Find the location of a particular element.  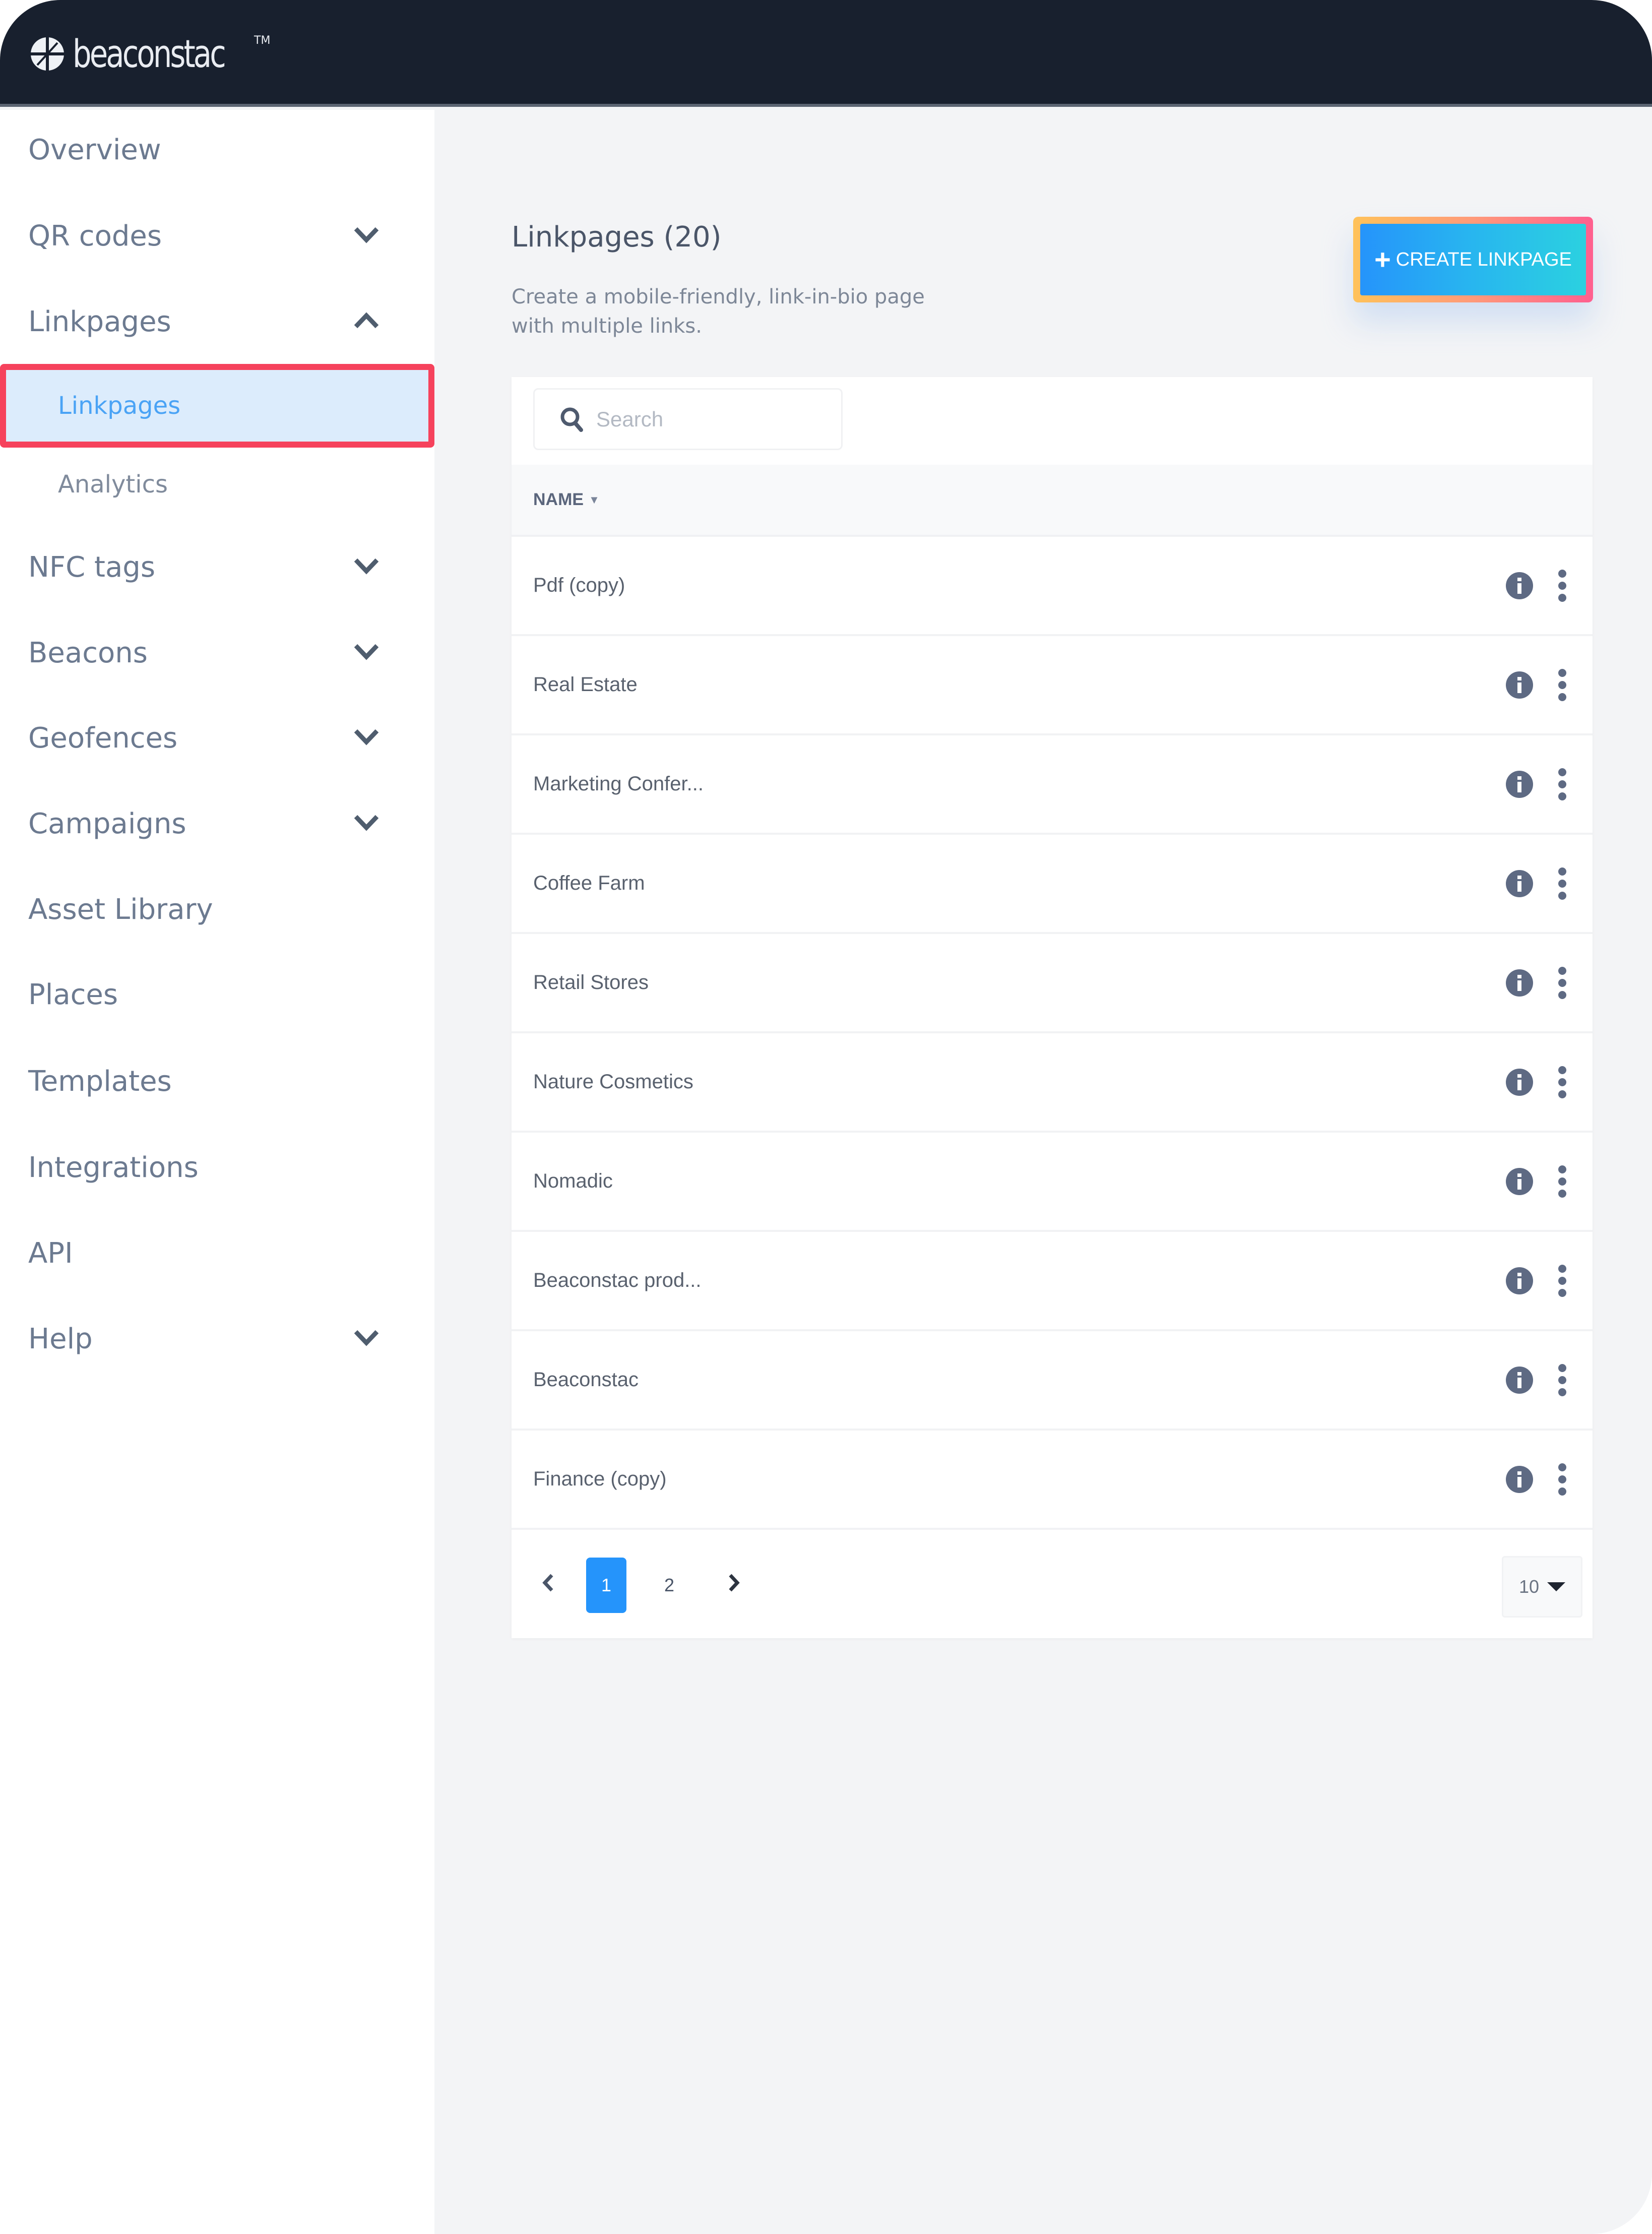

page-button-1: 1 is located at coordinates (606, 1585).